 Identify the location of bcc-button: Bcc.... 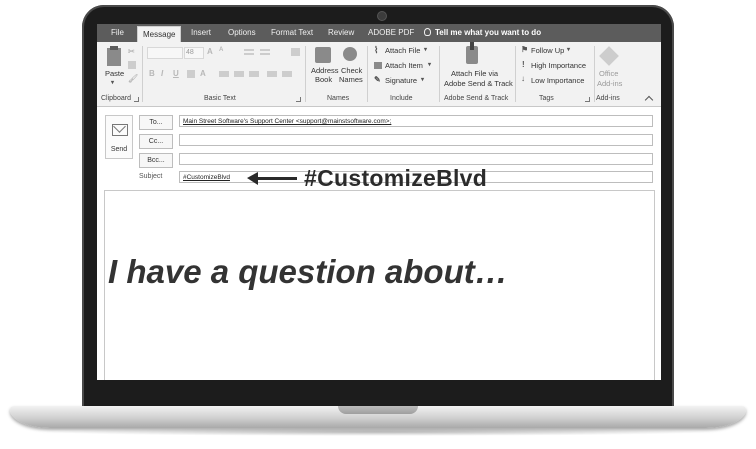
(156, 160).